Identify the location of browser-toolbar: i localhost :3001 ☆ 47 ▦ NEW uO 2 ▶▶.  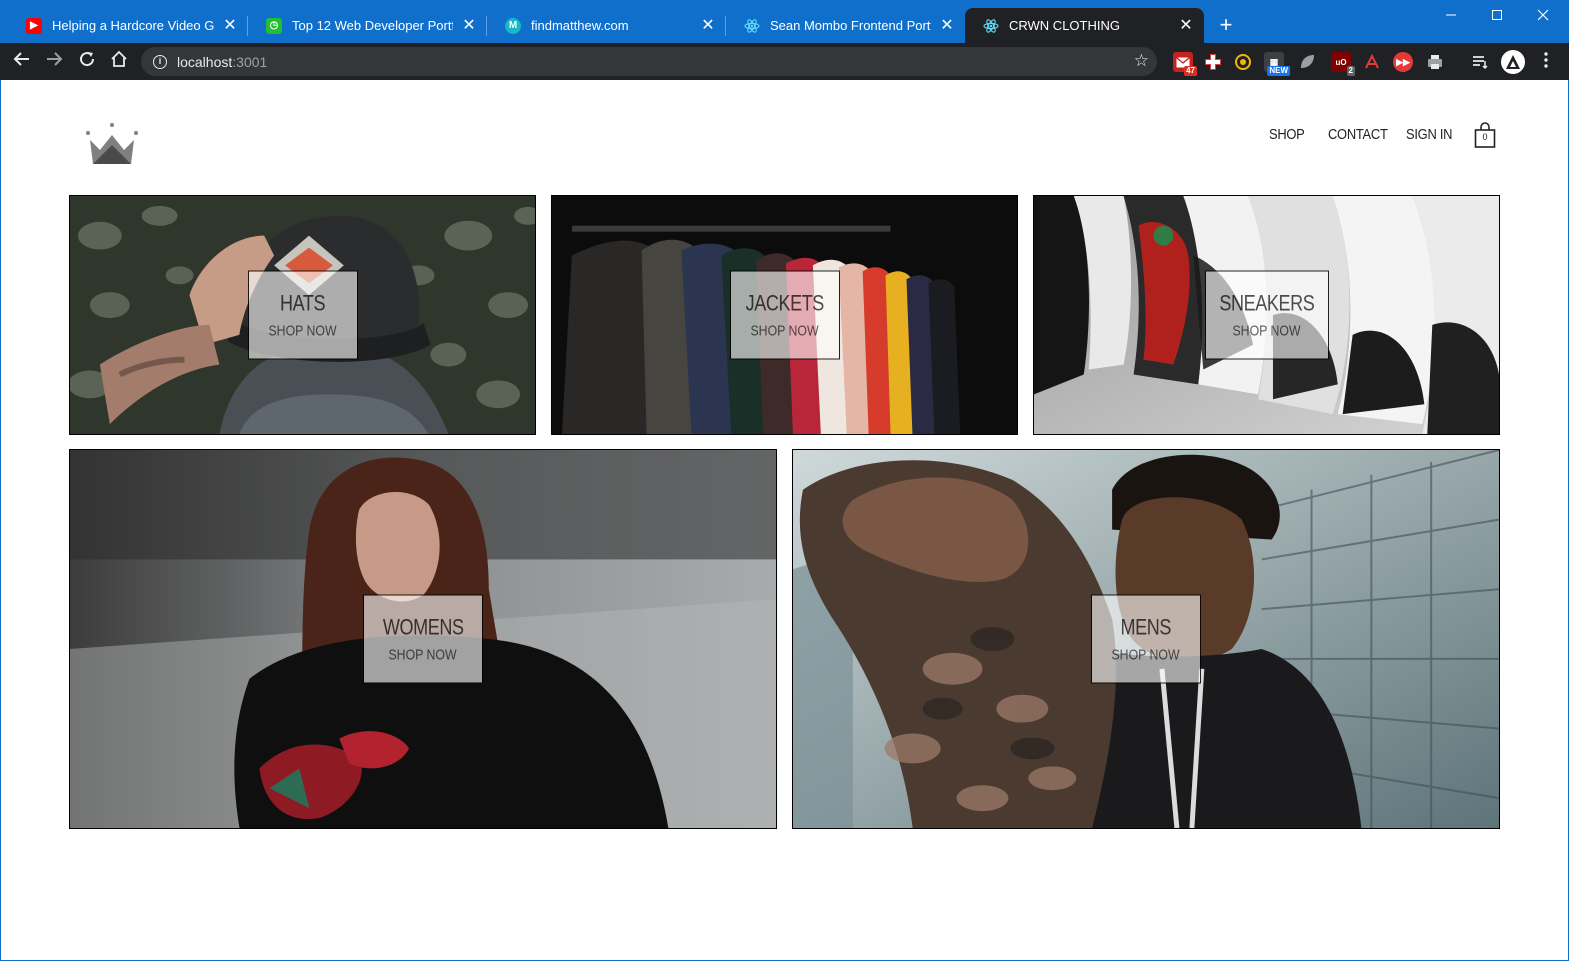
(784, 61).